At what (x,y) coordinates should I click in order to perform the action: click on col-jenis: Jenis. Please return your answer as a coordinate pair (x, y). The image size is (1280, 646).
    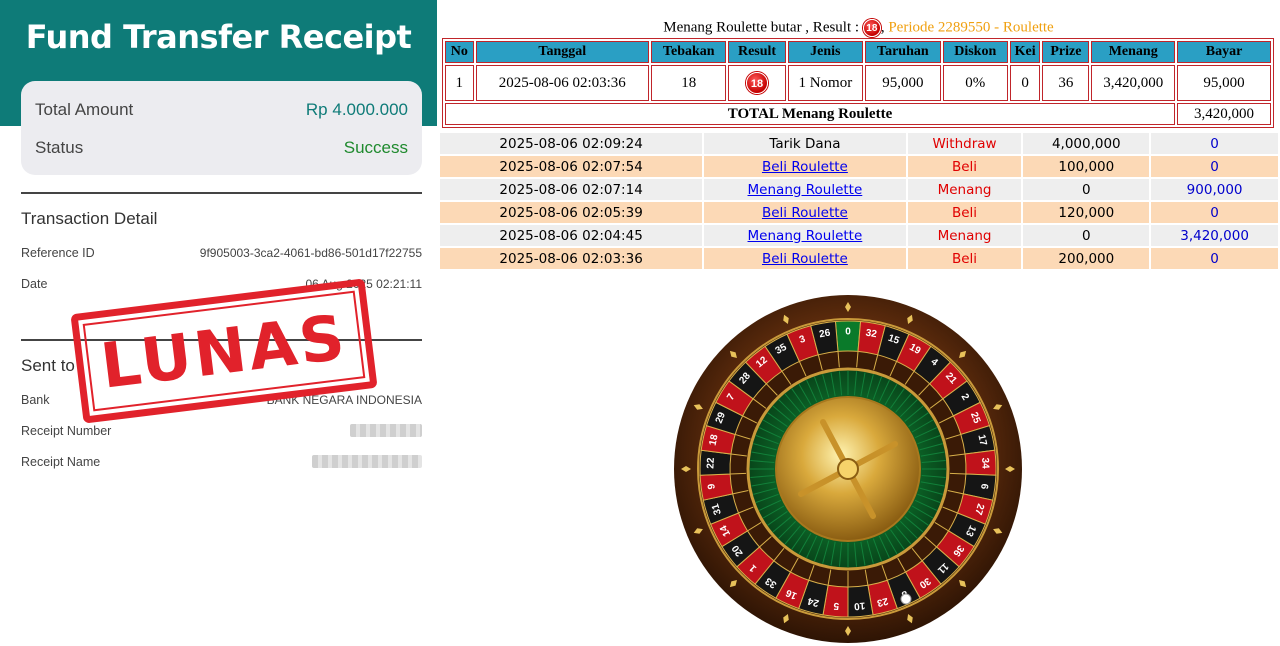
    Looking at the image, I should click on (825, 52).